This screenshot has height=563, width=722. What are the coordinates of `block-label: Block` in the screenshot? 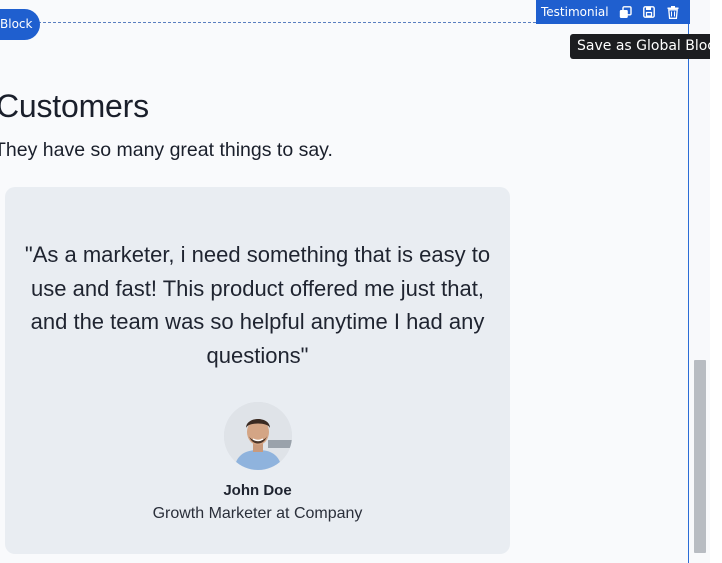 It's located at (16, 24).